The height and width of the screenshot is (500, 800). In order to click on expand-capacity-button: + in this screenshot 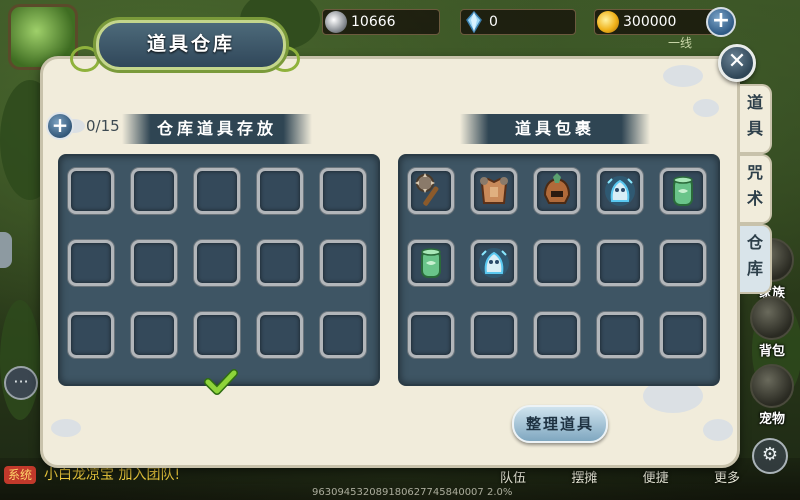, I will do `click(60, 126)`.